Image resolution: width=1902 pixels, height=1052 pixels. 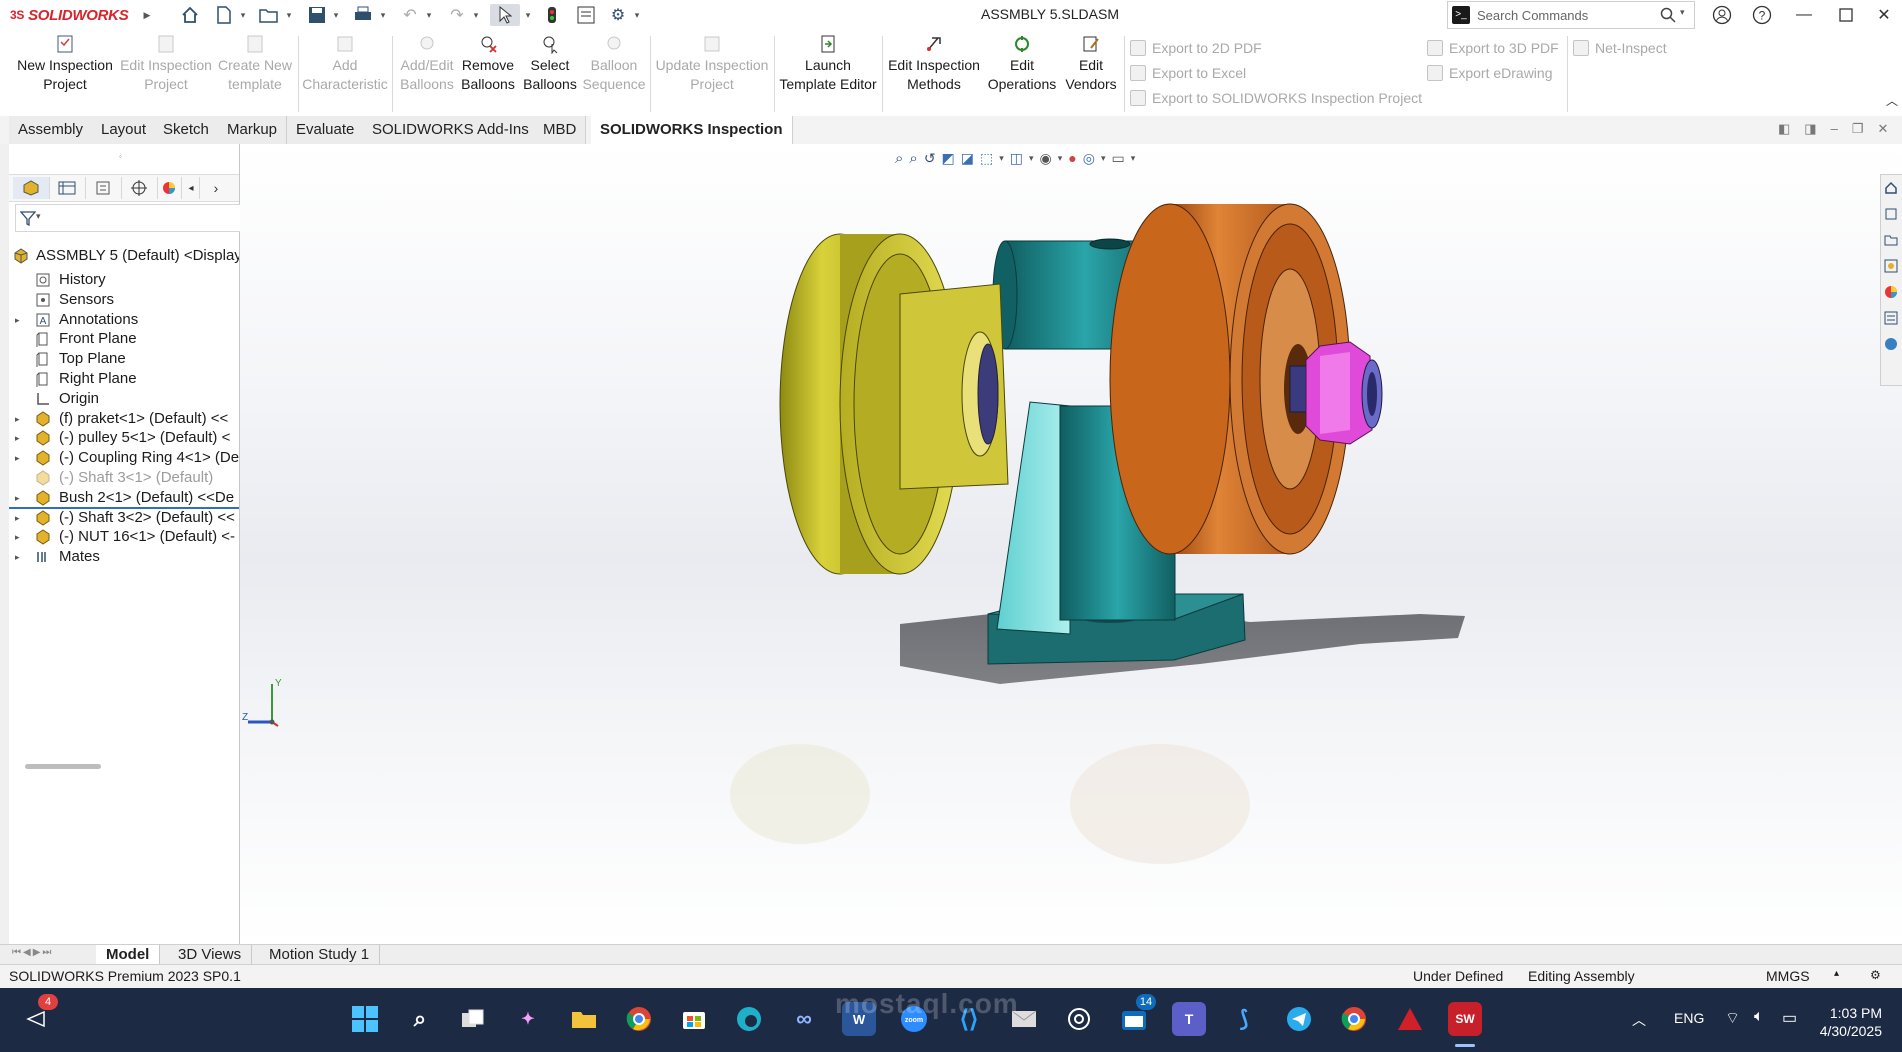 What do you see at coordinates (1759, 1017) in the screenshot?
I see `volume-icon: 🔈︎` at bounding box center [1759, 1017].